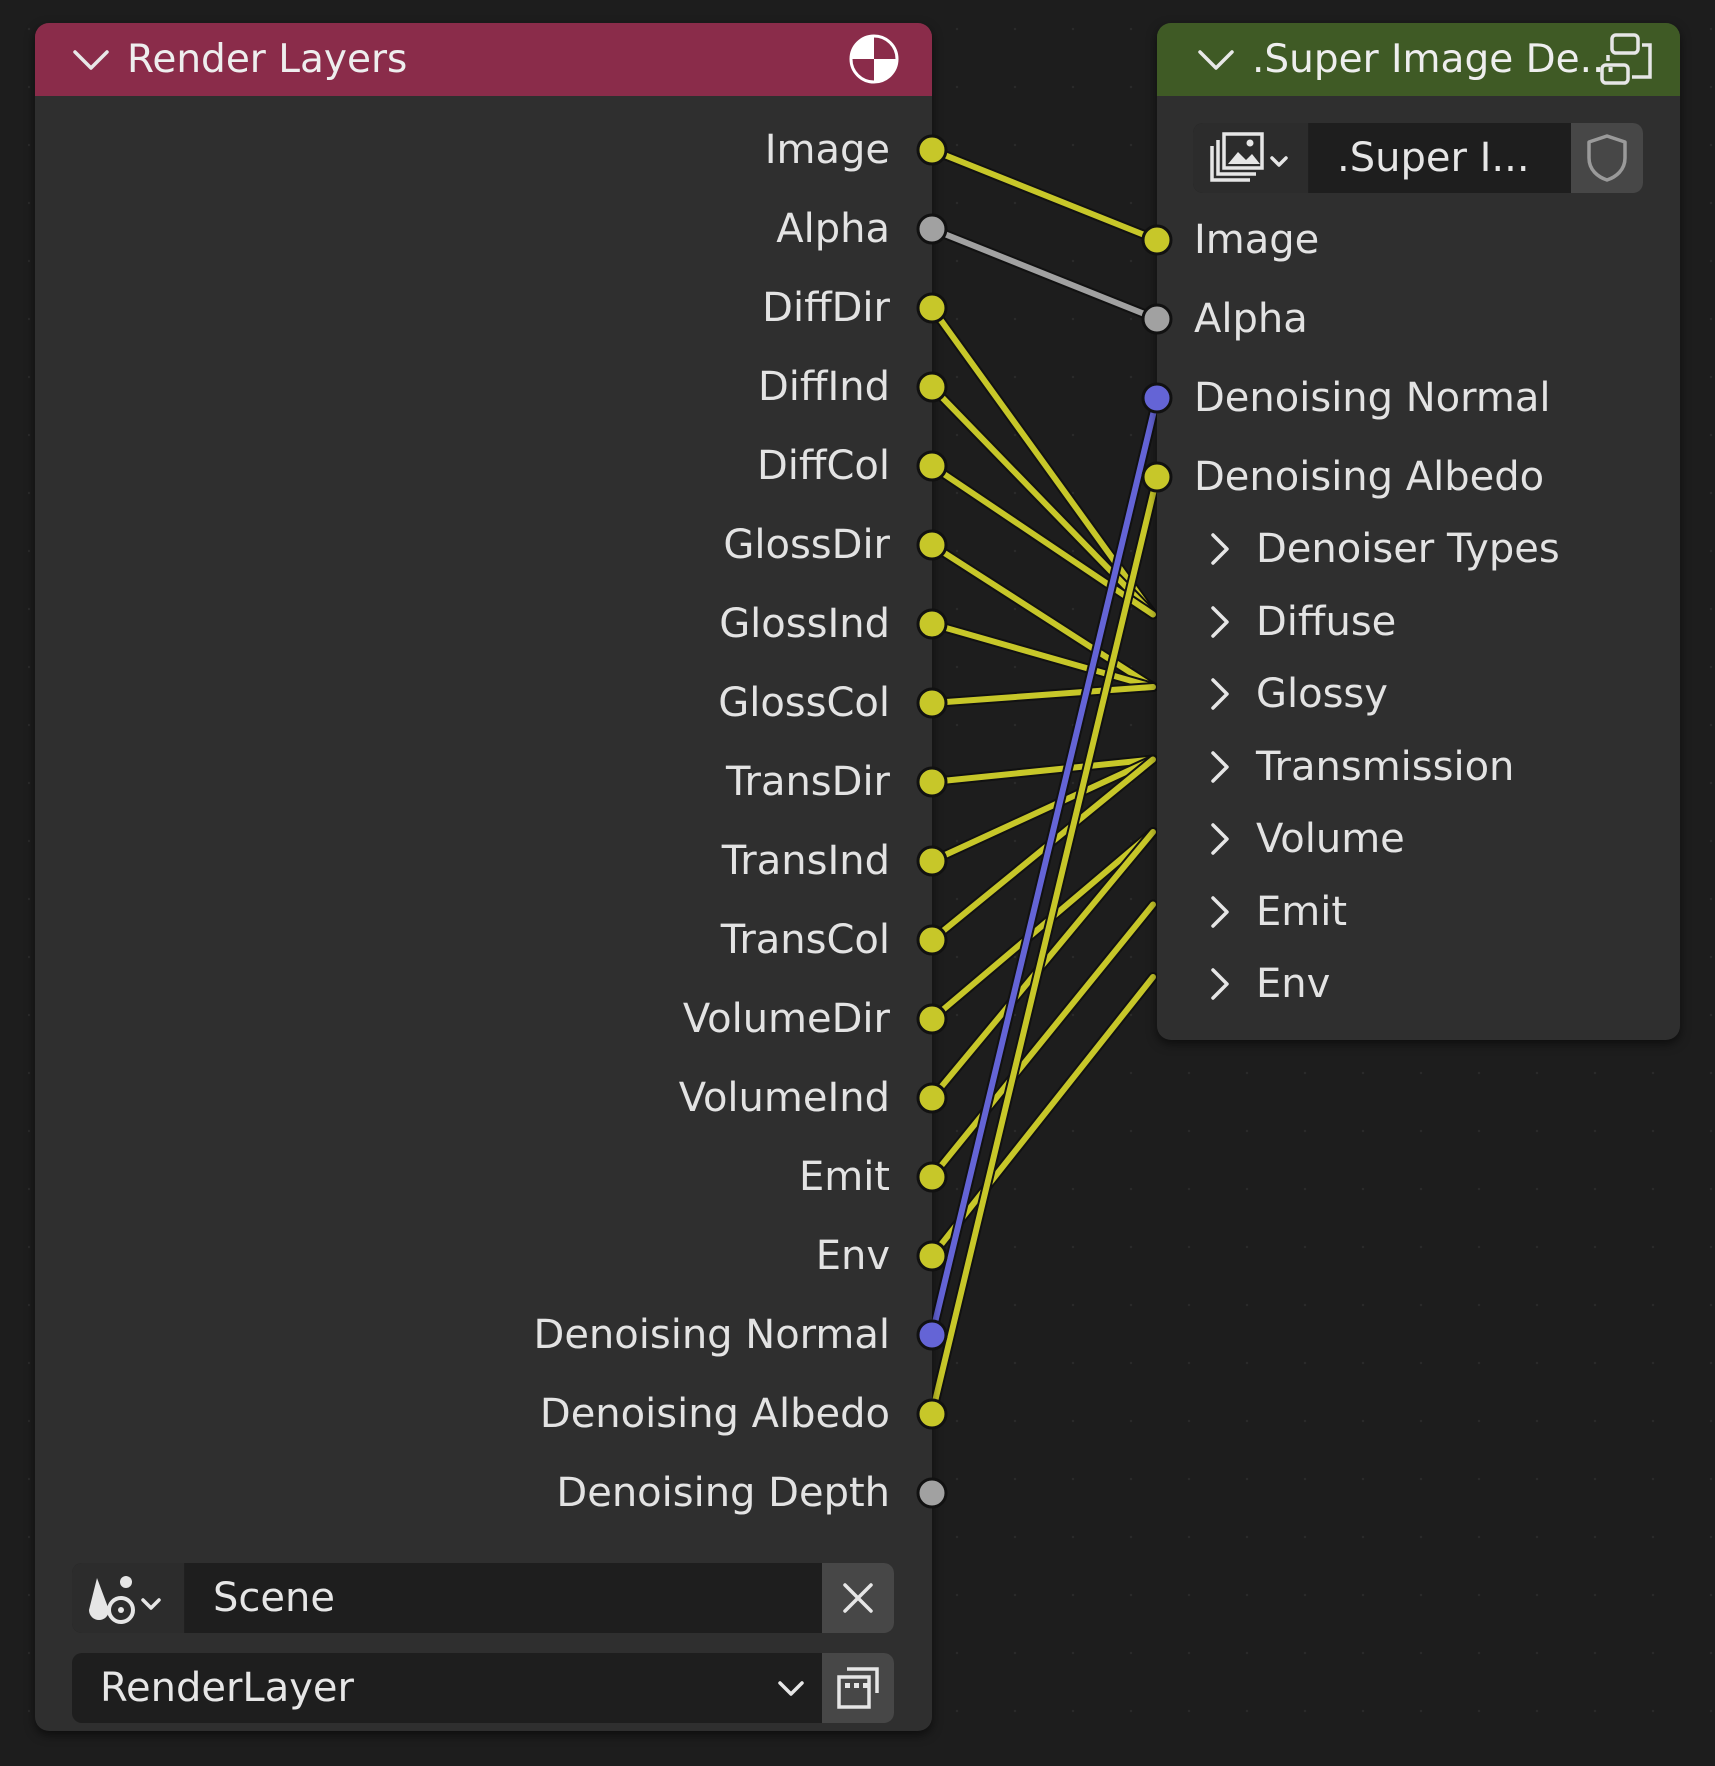 This screenshot has height=1766, width=1715. I want to click on input-socket-image, so click(1157, 240).